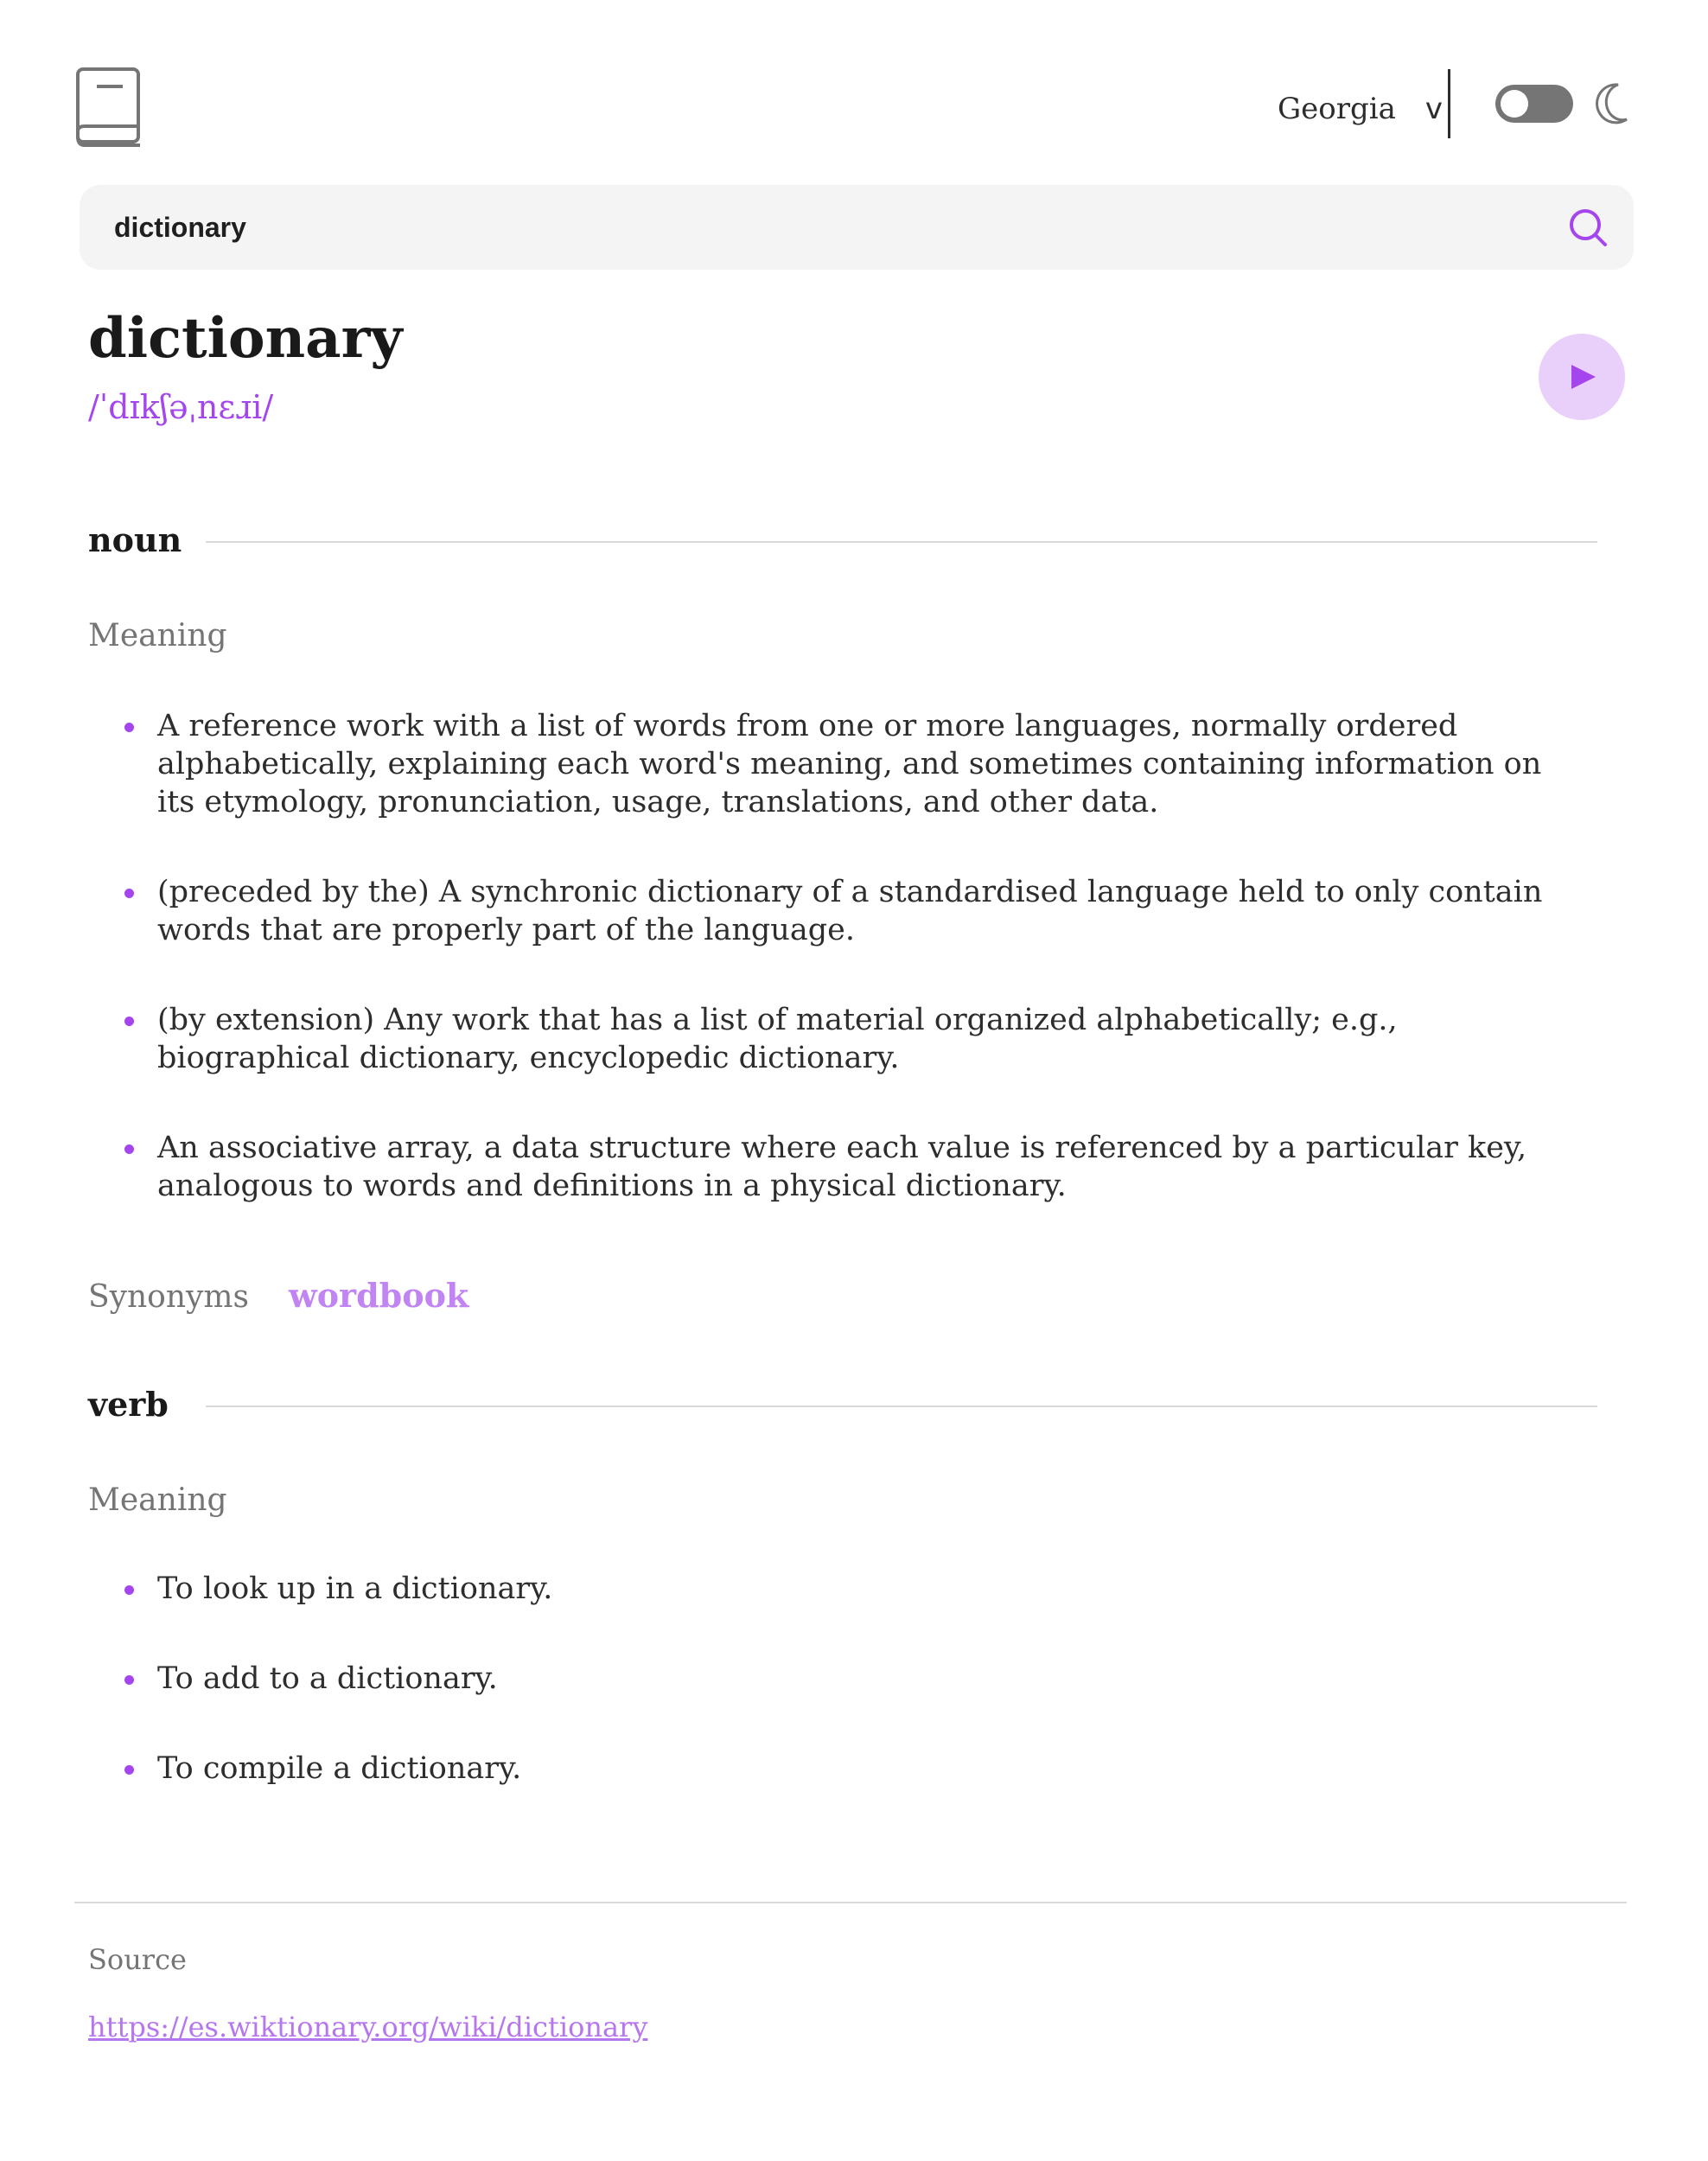 This screenshot has width=1708, height=2161. What do you see at coordinates (850, 1902) in the screenshot?
I see `footer-divider` at bounding box center [850, 1902].